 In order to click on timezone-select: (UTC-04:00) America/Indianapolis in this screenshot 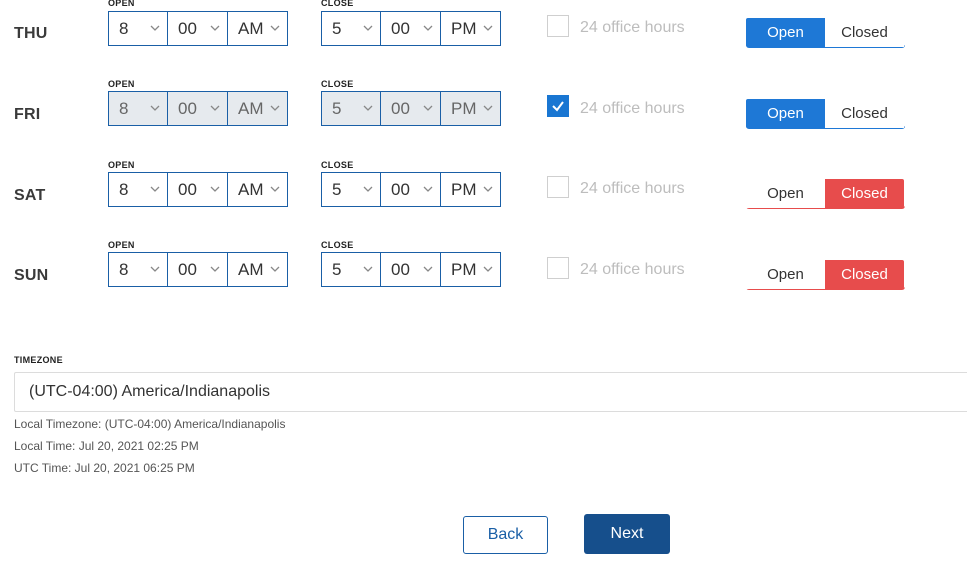, I will do `click(490, 392)`.